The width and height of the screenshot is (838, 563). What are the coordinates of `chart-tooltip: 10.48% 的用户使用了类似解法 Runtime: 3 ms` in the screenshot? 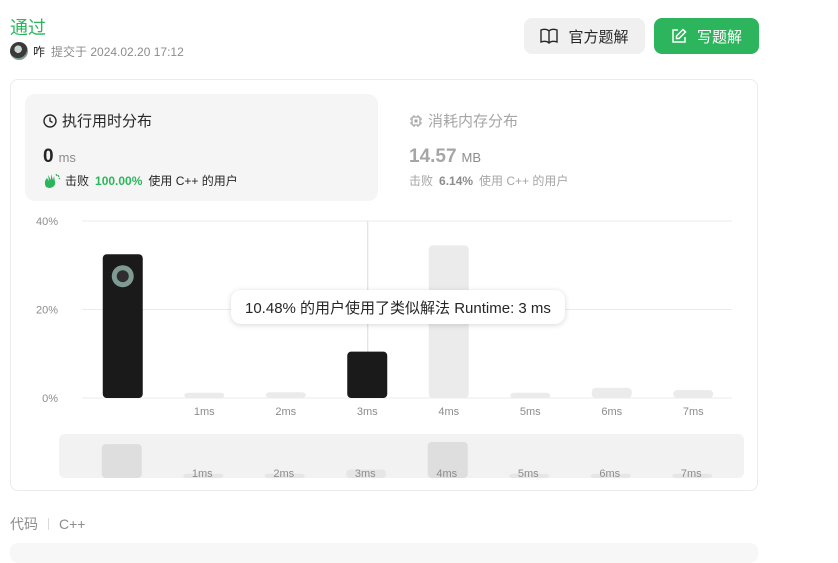 It's located at (398, 307).